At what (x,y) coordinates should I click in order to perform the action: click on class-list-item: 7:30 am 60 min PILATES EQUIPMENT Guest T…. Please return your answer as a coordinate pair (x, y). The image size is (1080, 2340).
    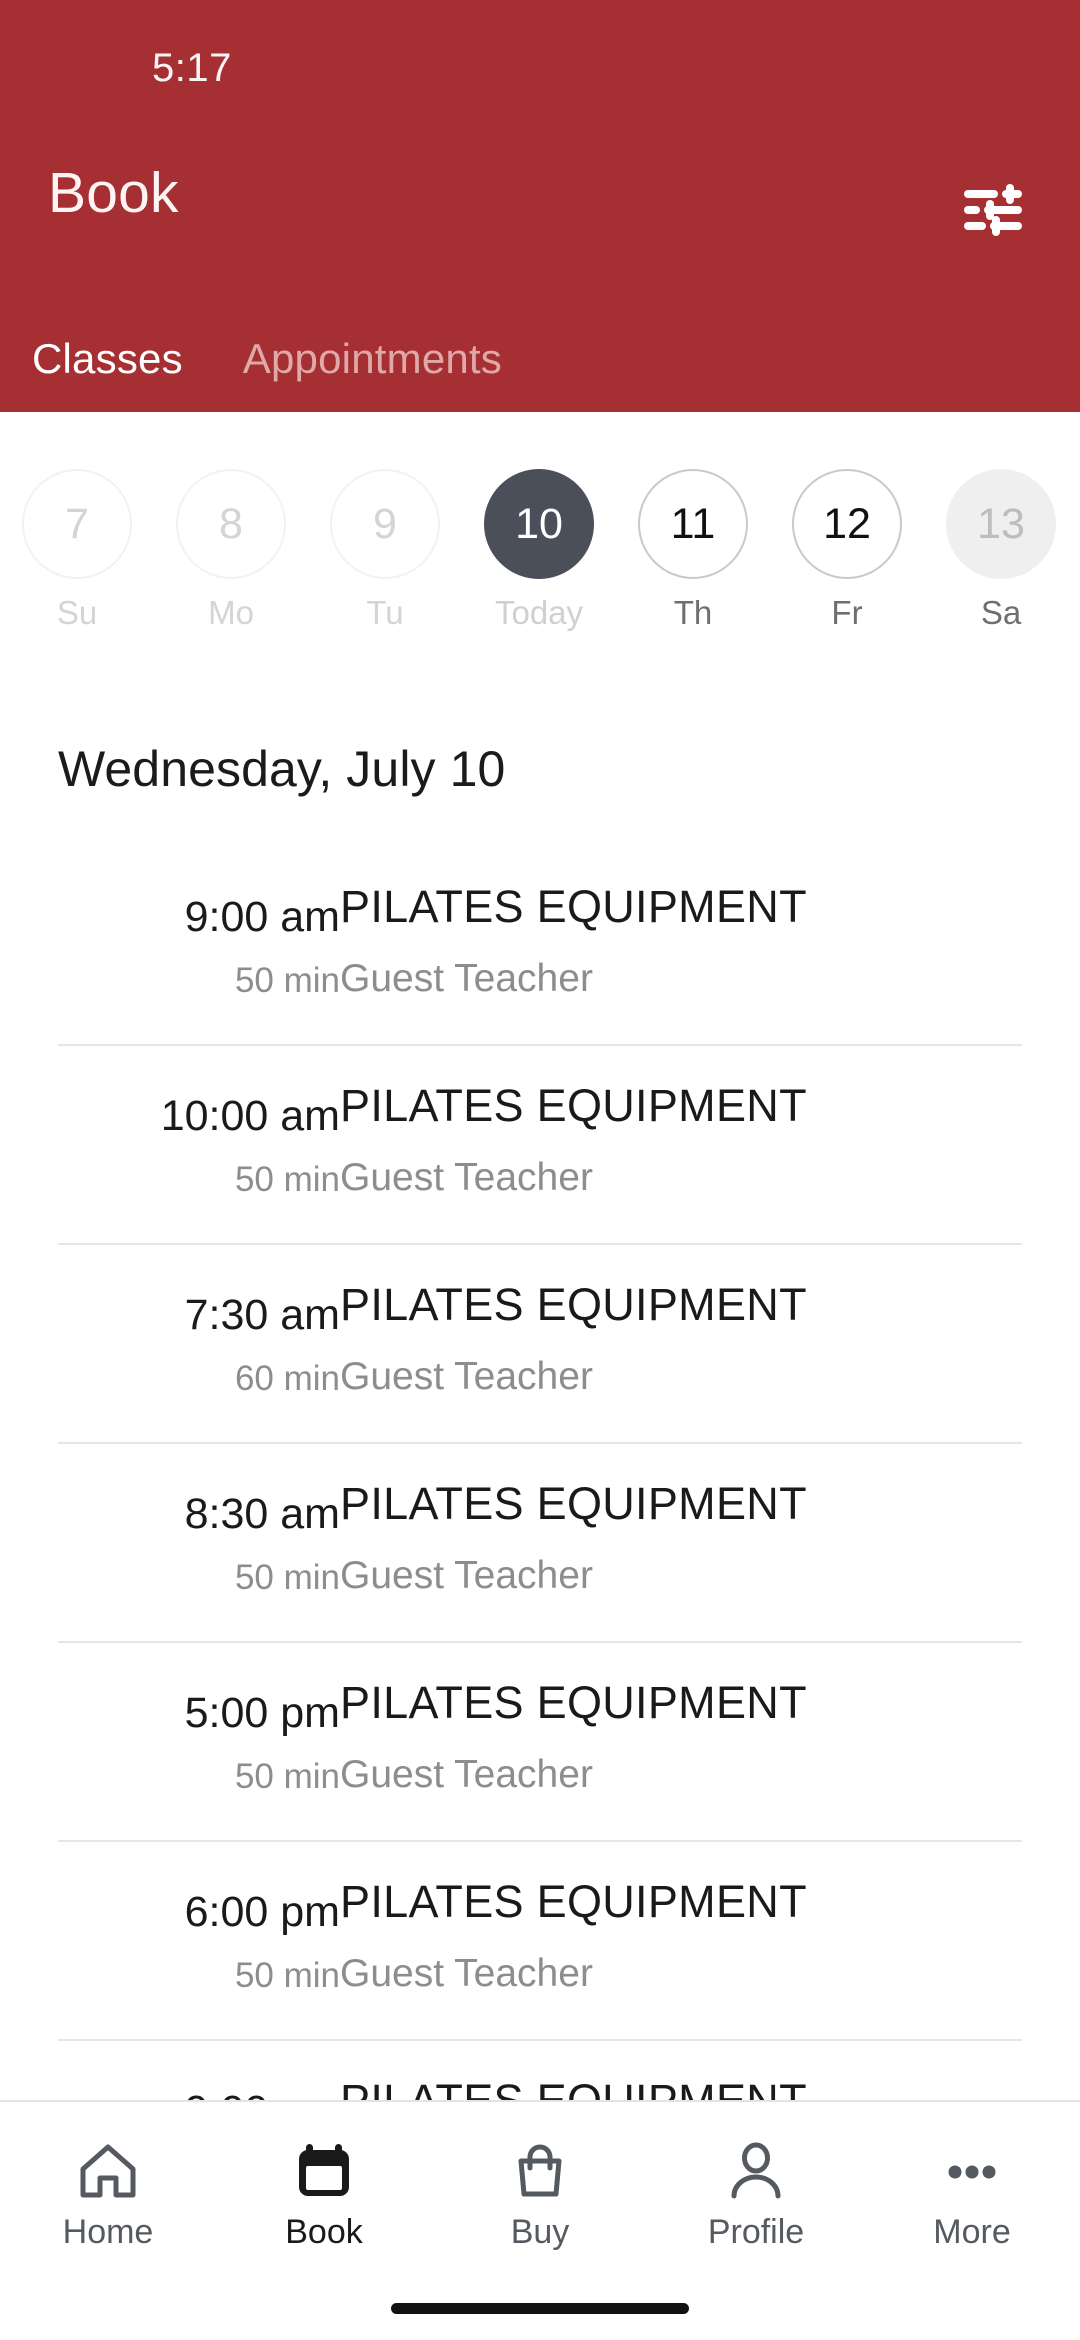
    Looking at the image, I should click on (540, 1342).